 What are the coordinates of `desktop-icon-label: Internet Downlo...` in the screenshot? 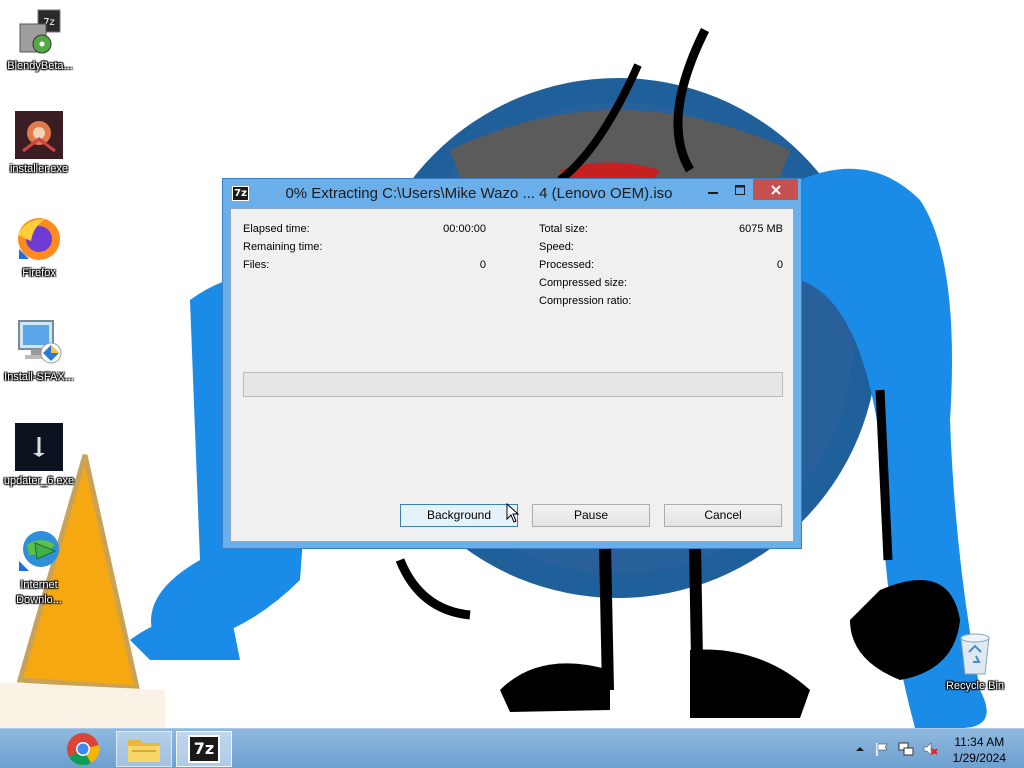 It's located at (39, 592).